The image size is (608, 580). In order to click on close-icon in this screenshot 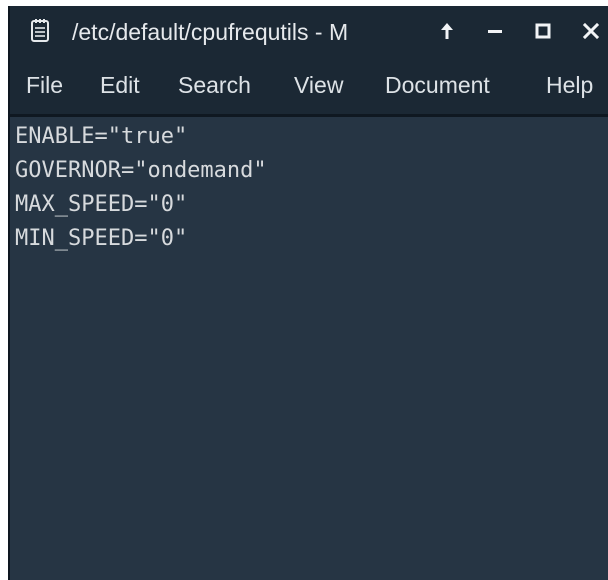, I will do `click(591, 31)`.